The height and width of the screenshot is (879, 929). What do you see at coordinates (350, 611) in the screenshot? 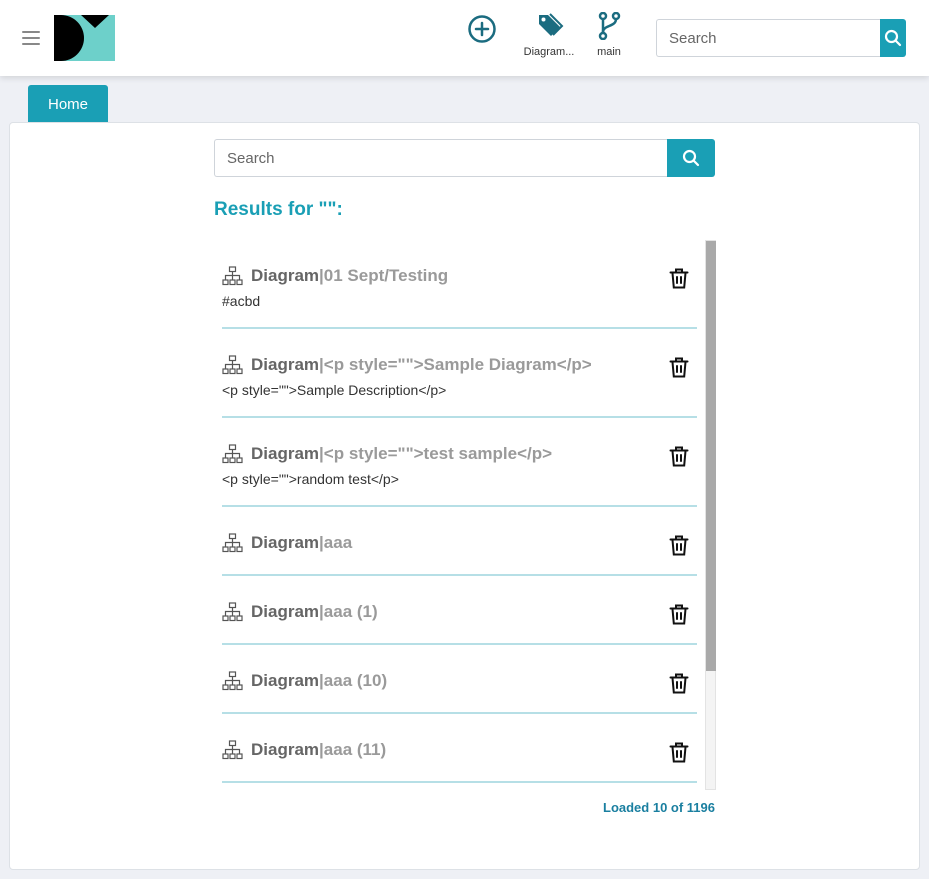
I see `result-name: aaa (1)` at bounding box center [350, 611].